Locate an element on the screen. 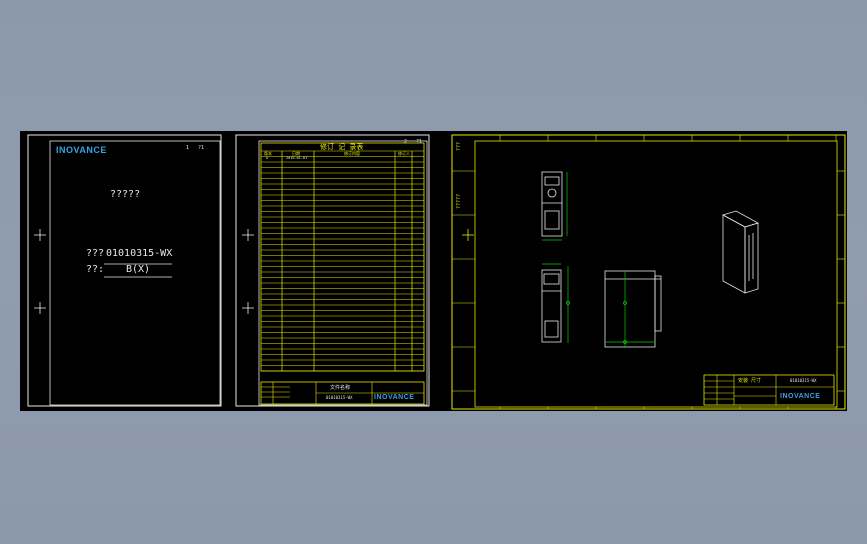  cover-title: ????? is located at coordinates (125, 194).